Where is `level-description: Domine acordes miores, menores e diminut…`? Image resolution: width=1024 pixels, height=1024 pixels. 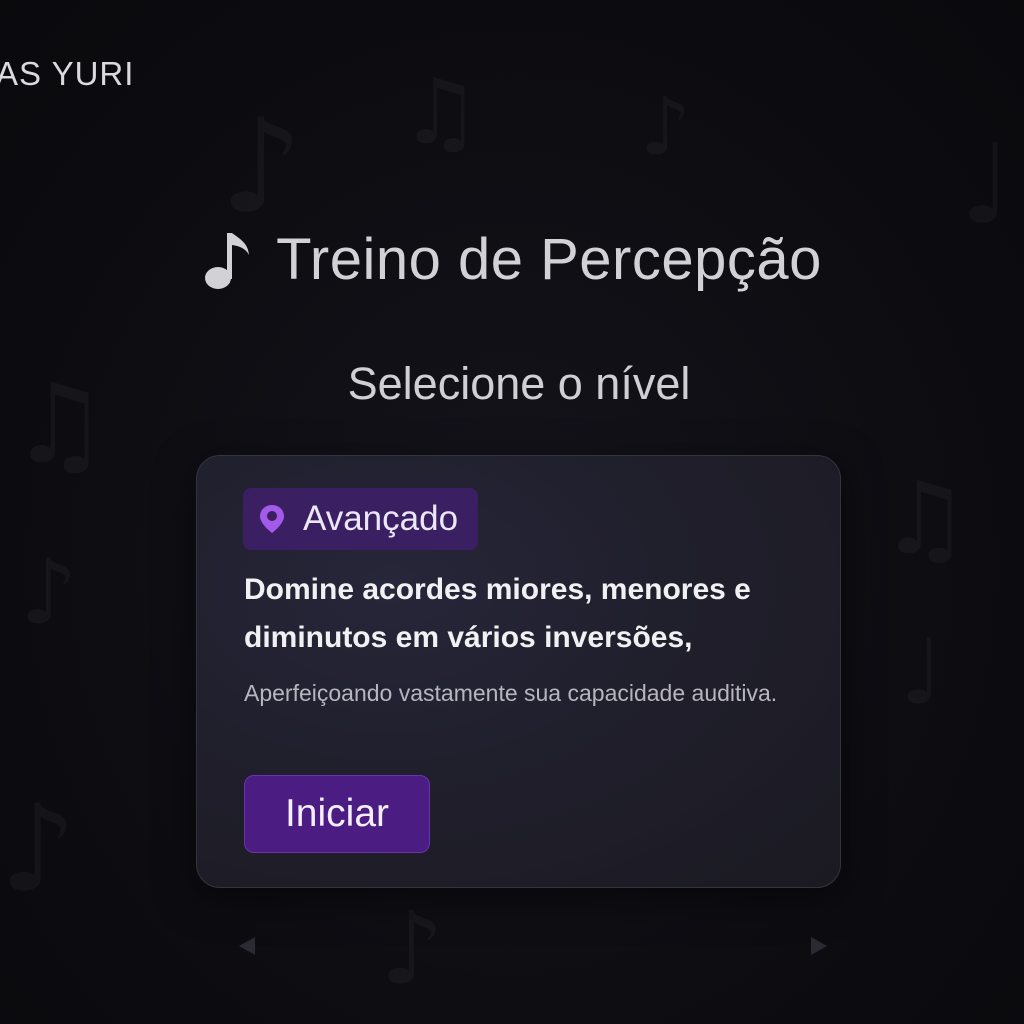
level-description: Domine acordes miores, menores e diminut… is located at coordinates (497, 613).